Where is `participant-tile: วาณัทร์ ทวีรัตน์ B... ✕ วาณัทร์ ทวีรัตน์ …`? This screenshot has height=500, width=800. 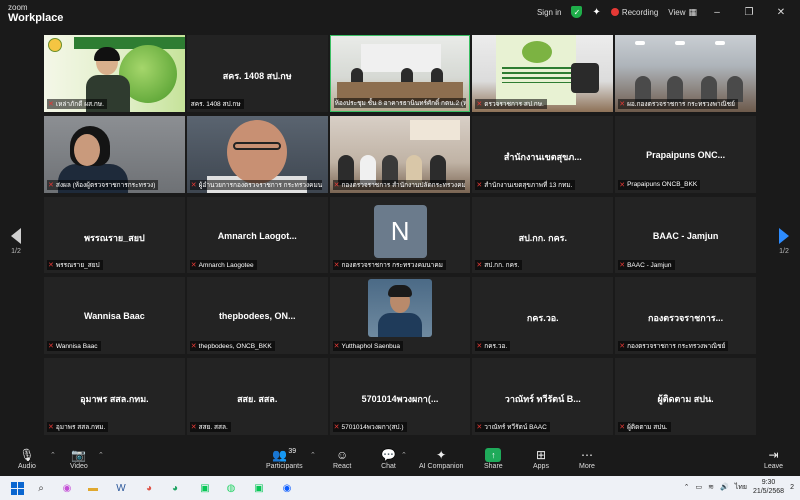
participant-tile: วาณัทร์ ทวีรัตน์ B... ✕ วาณัทร์ ทวีรัตน์ … is located at coordinates (543, 396).